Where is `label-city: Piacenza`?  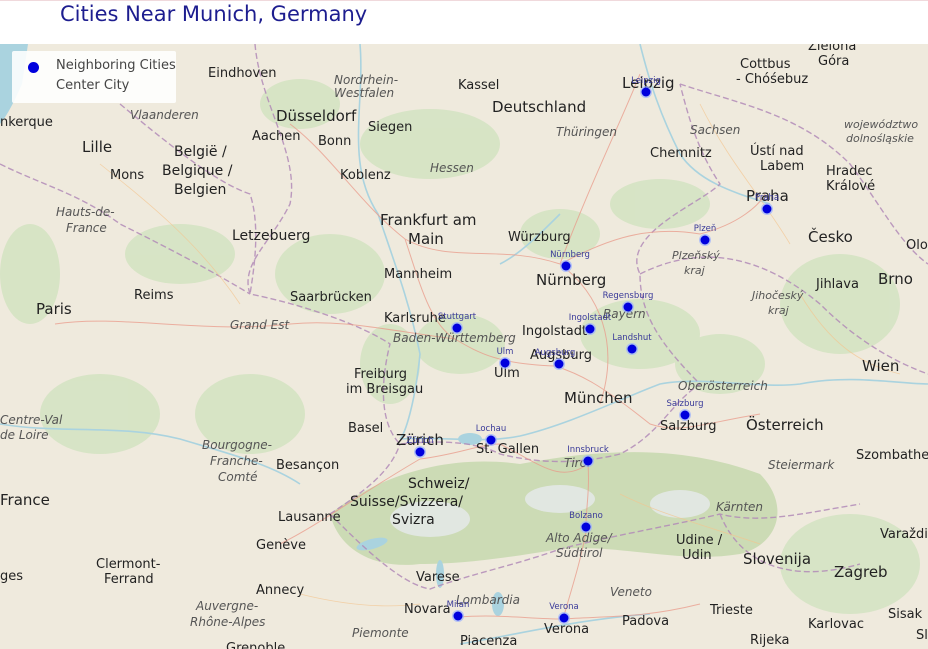 label-city: Piacenza is located at coordinates (488, 641).